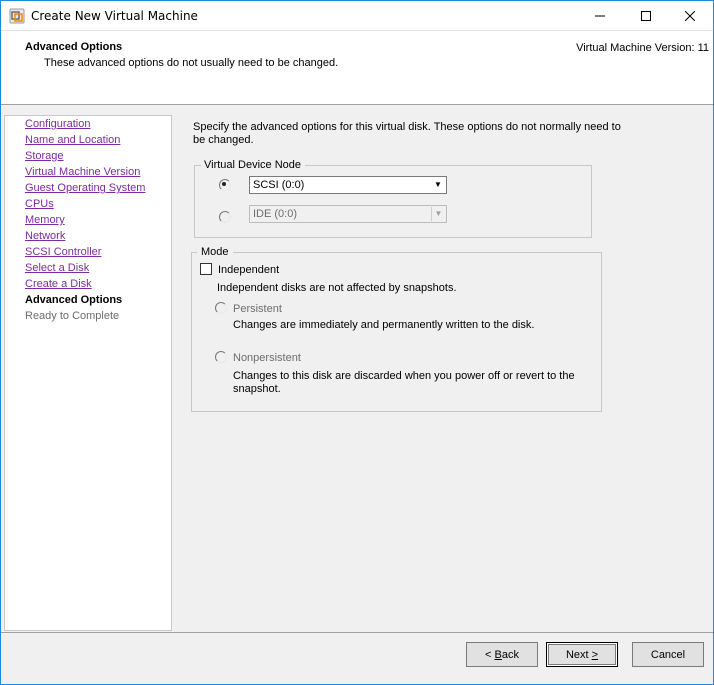 Image resolution: width=714 pixels, height=685 pixels. What do you see at coordinates (44, 156) in the screenshot?
I see `sidebar-item-storage: Storage` at bounding box center [44, 156].